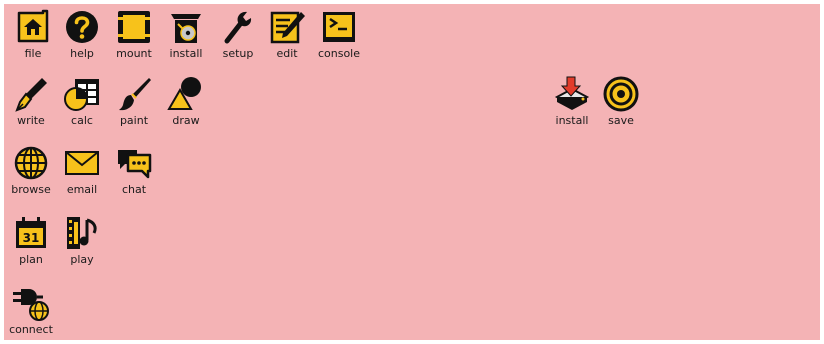 This screenshot has width=824, height=344. Describe the element at coordinates (31, 163) in the screenshot. I see `globe-icon` at that location.